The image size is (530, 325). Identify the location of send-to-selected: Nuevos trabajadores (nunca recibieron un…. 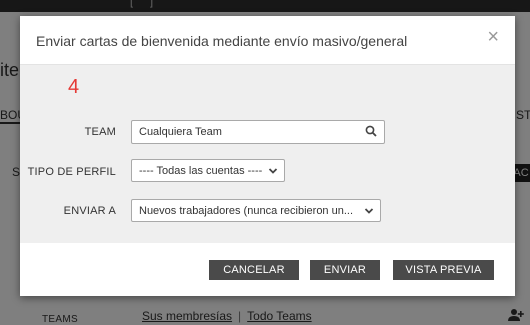
(246, 211).